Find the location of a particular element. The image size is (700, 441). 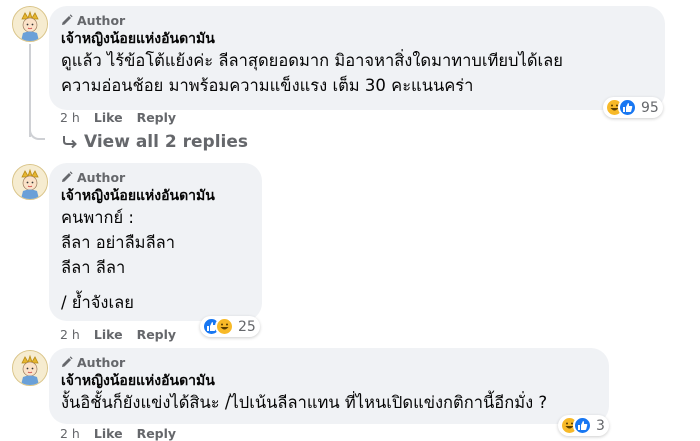

thread-connector is located at coordinates (37, 129).